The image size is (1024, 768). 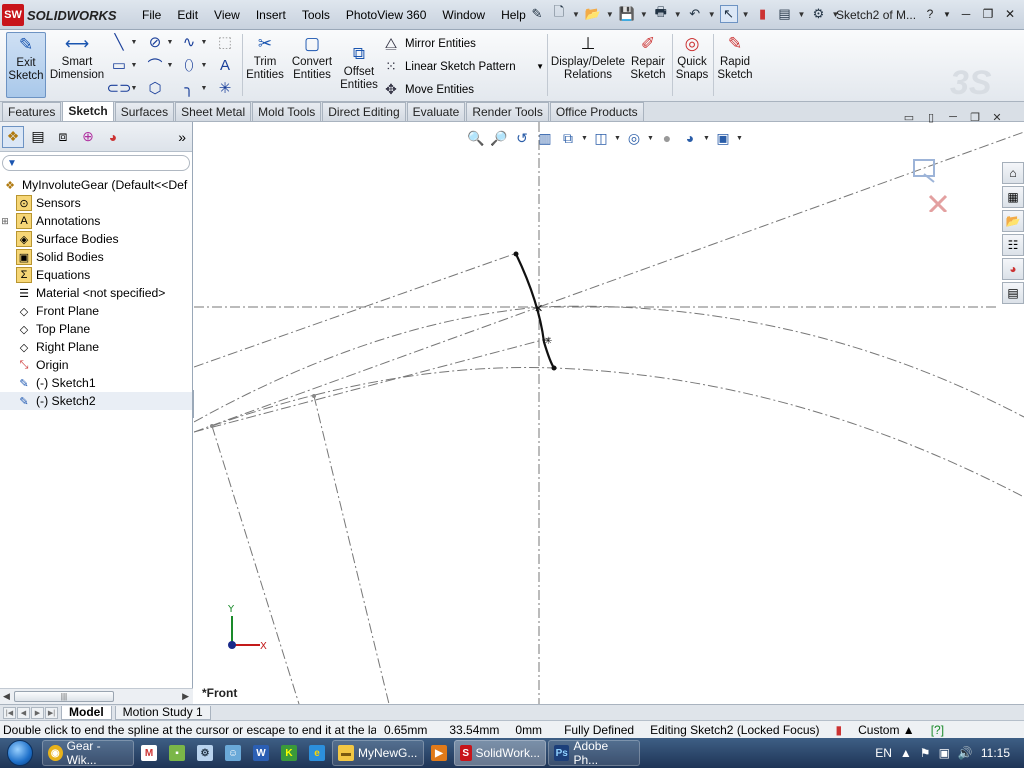 What do you see at coordinates (886, 730) in the screenshot?
I see `units-selector: Custom ▲` at bounding box center [886, 730].